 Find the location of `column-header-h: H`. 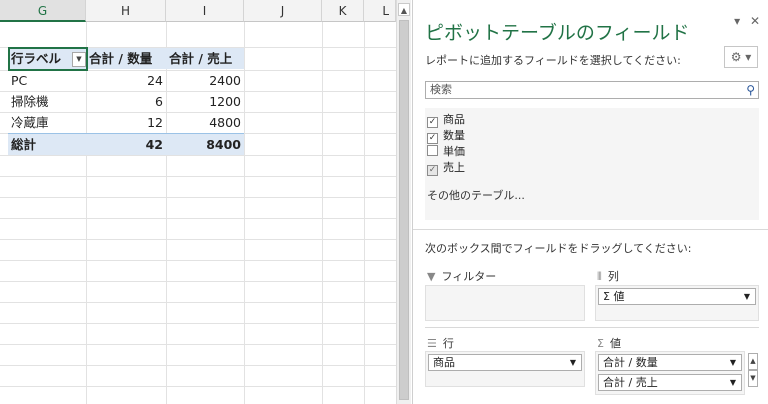

column-header-h: H is located at coordinates (126, 11).